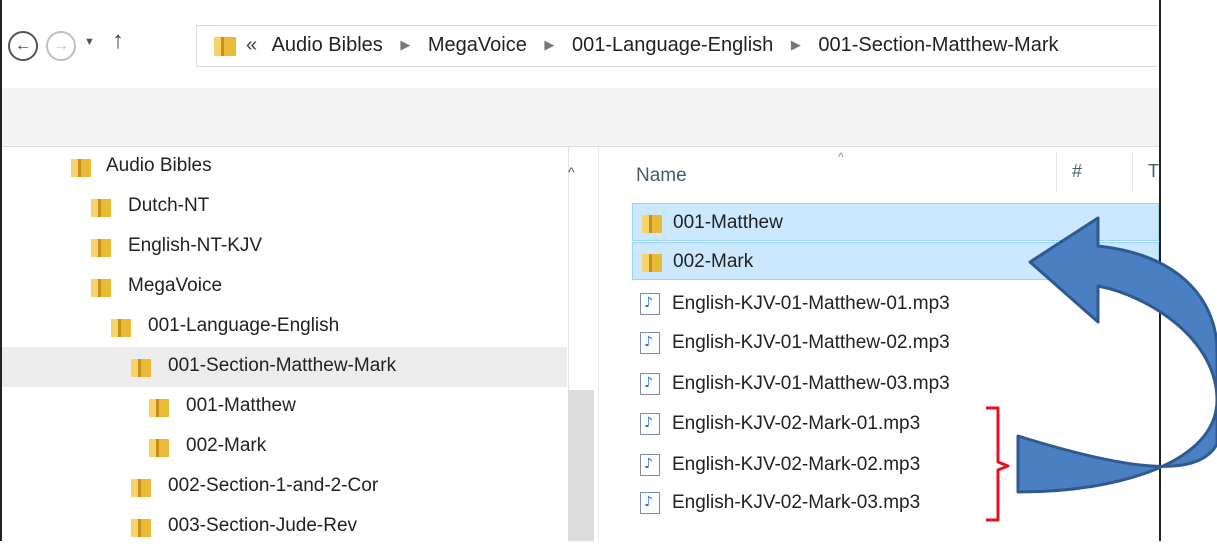 Image resolution: width=1217 pixels, height=547 pixels. I want to click on red-bracket-icon, so click(998, 464).